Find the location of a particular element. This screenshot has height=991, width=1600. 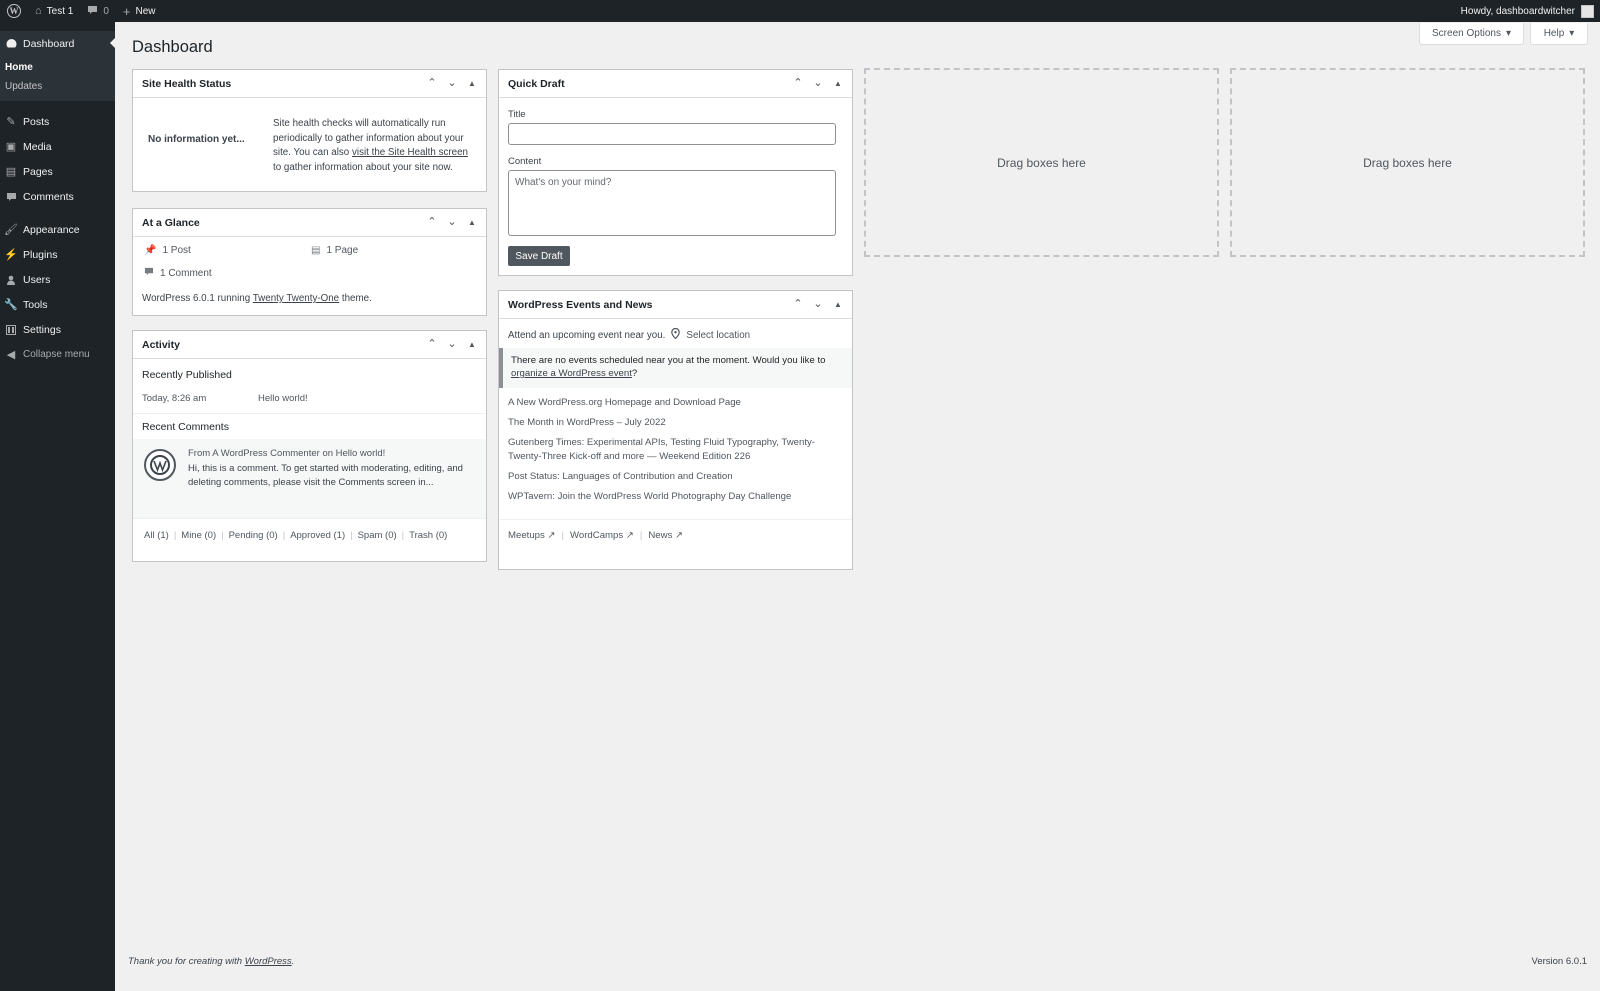

sidebar-item-label: Settings is located at coordinates (42, 329).